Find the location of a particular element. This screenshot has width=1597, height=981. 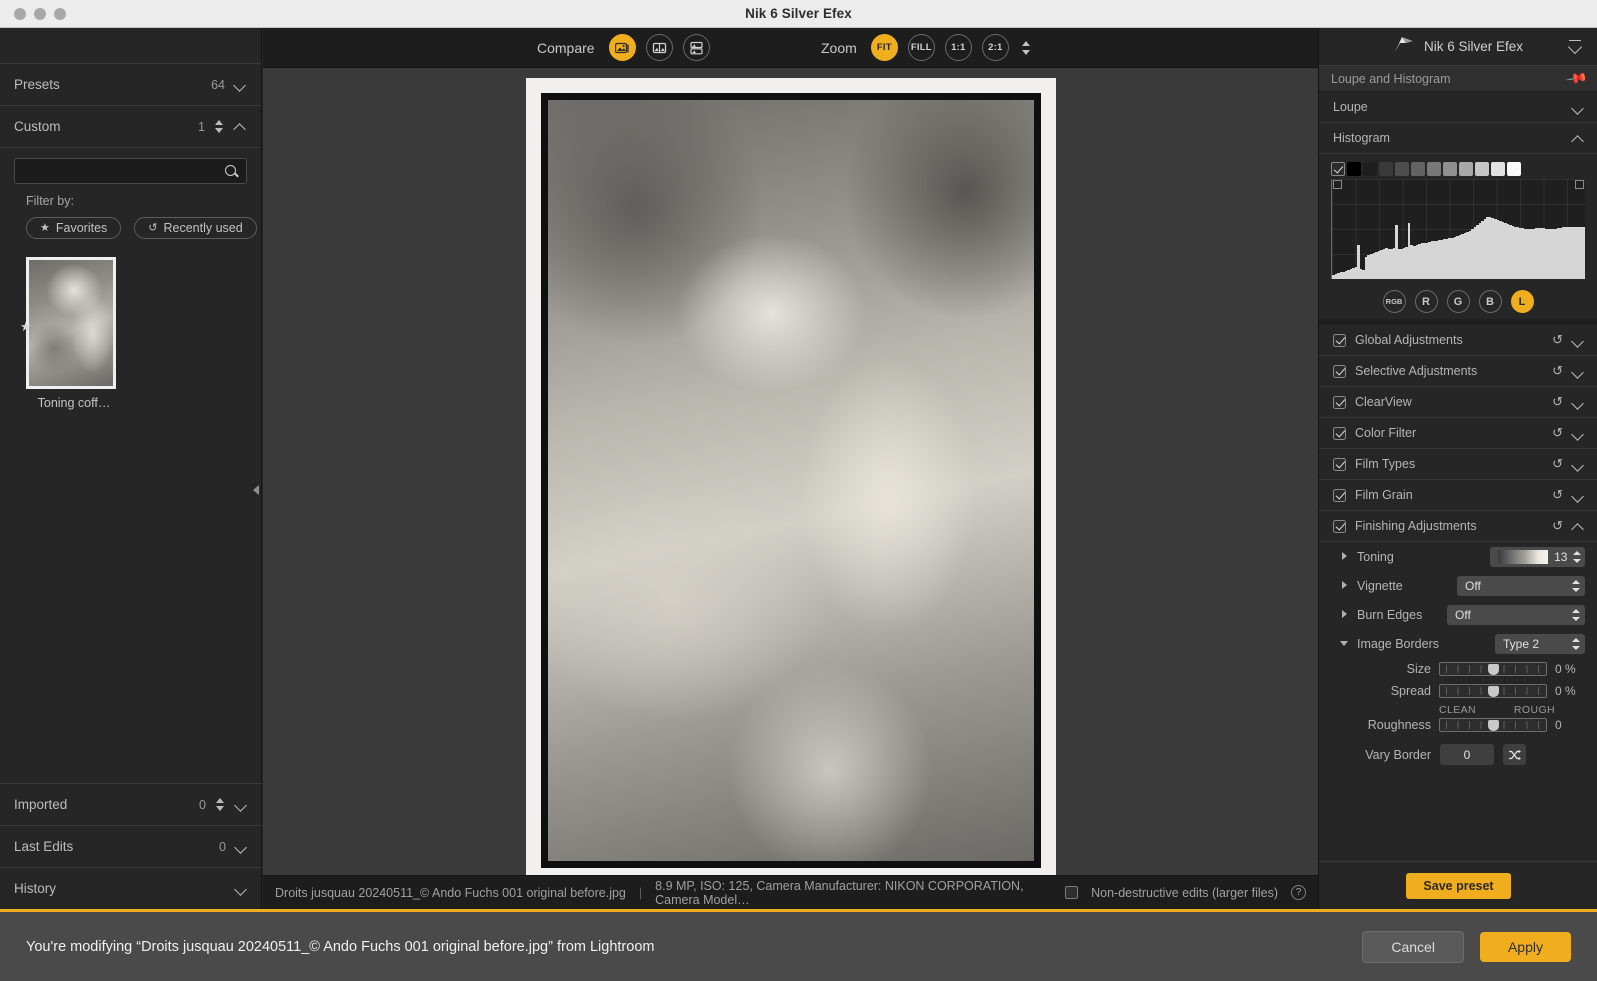

cancel-button: Cancel is located at coordinates (1413, 946).